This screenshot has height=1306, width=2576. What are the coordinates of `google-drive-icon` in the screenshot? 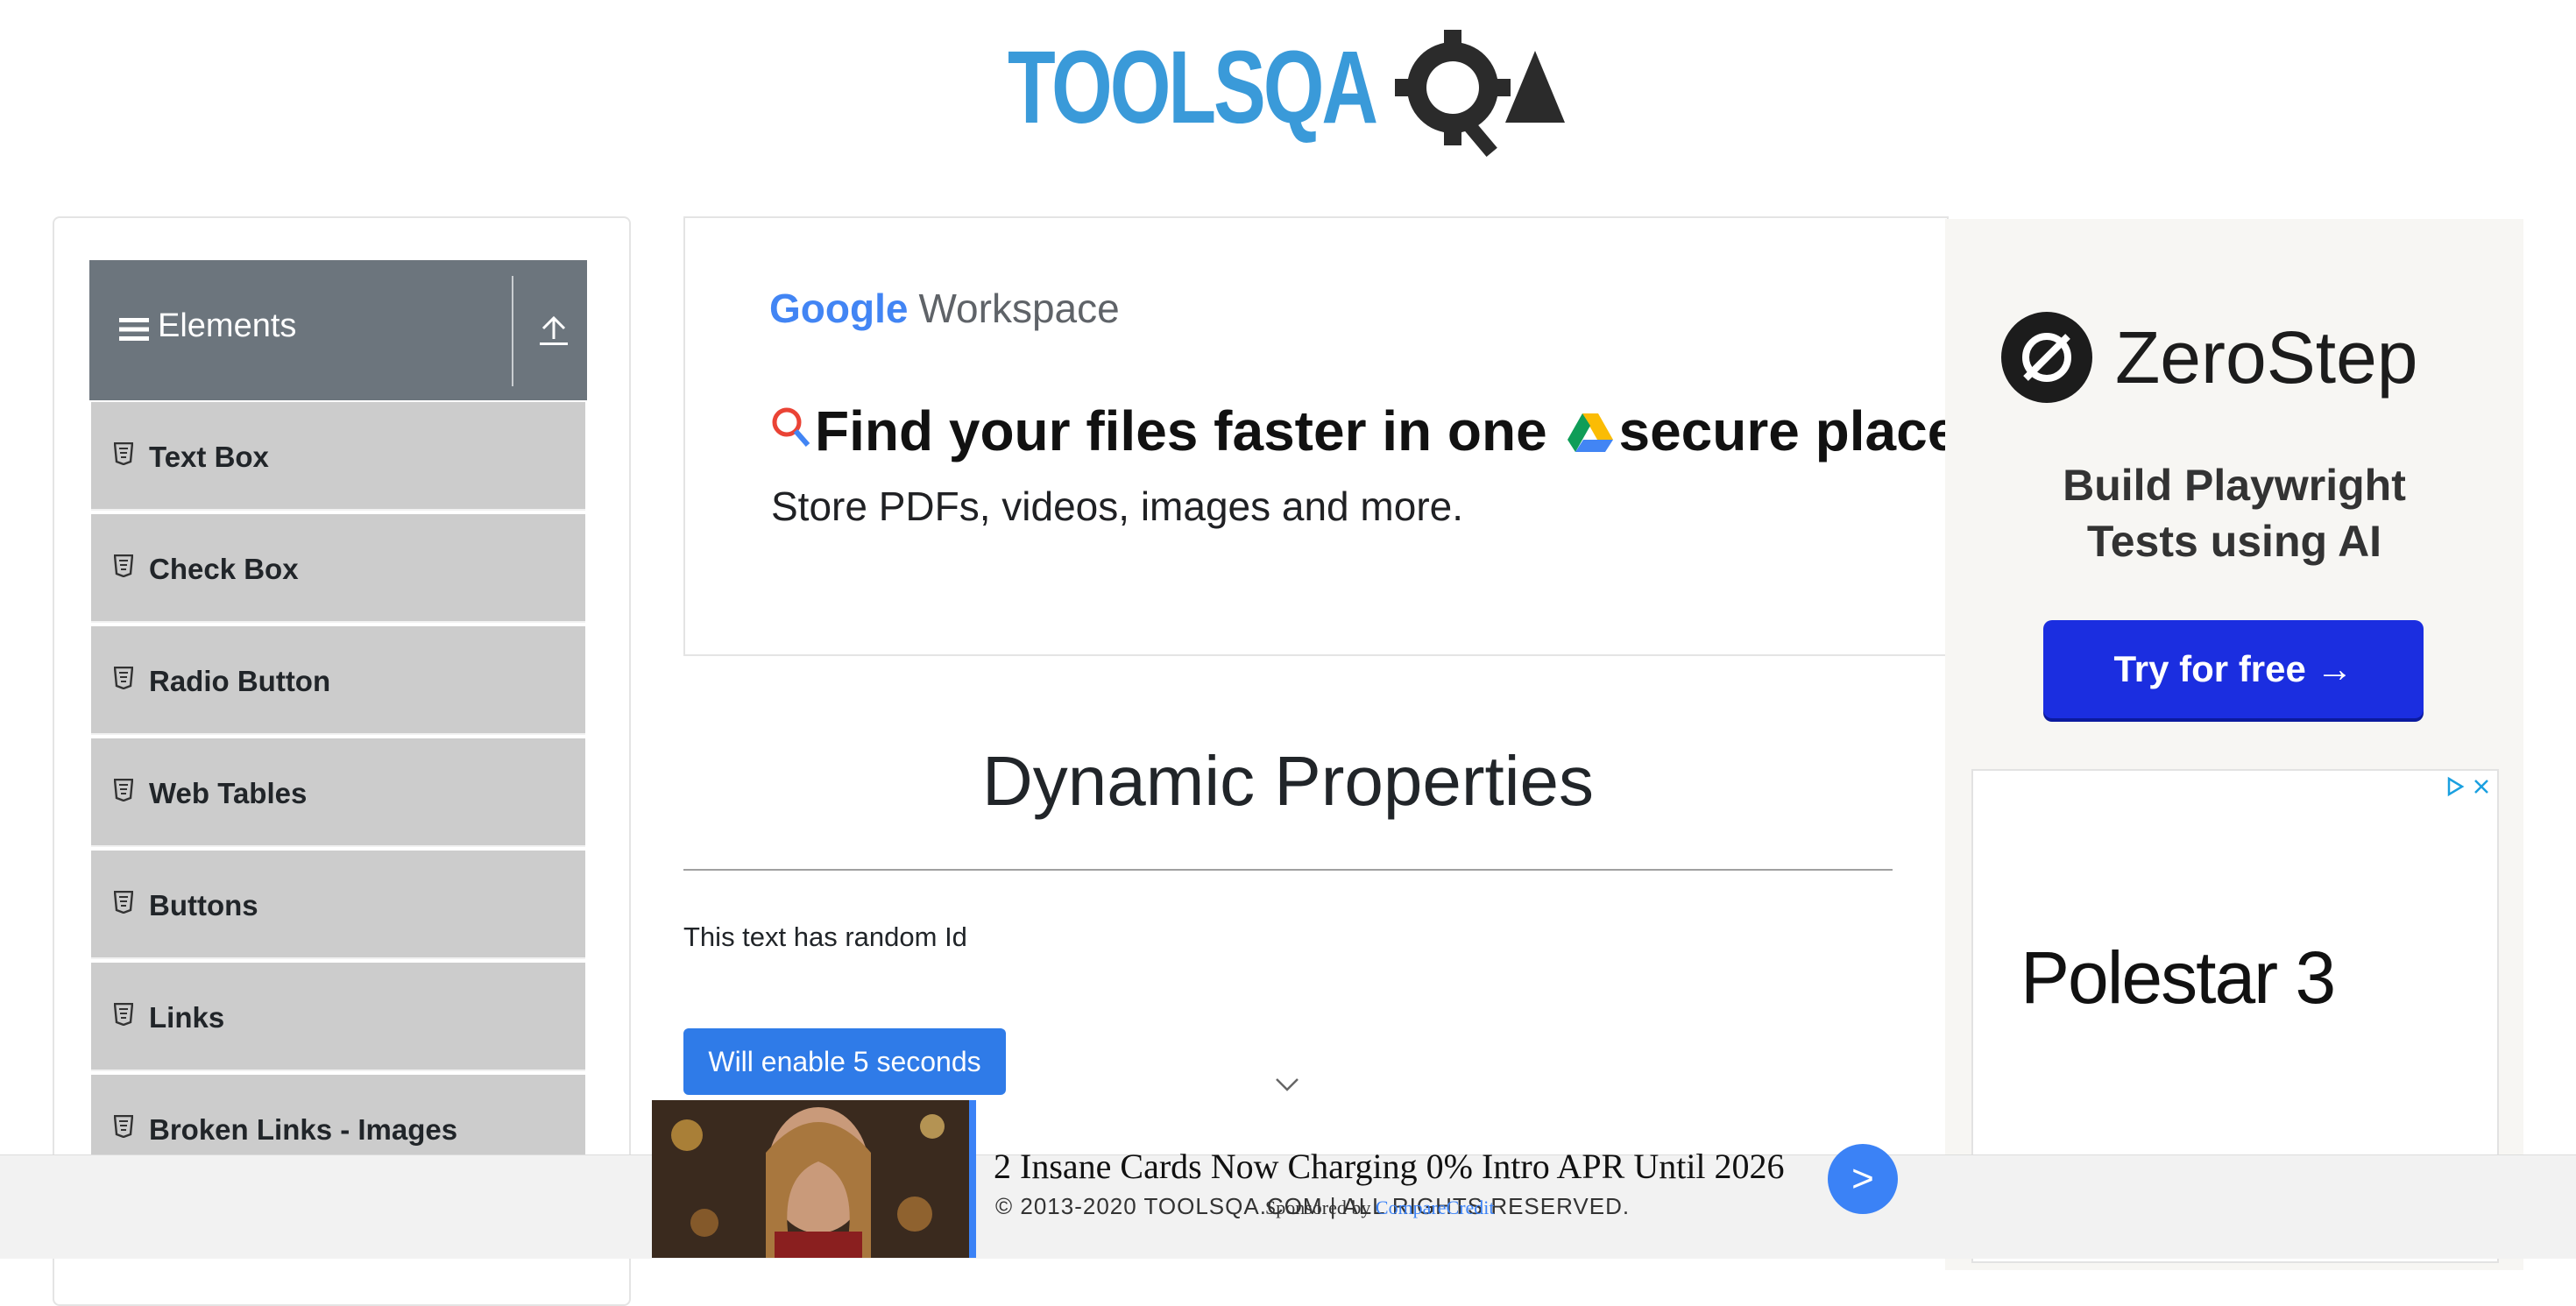 It's located at (1591, 432).